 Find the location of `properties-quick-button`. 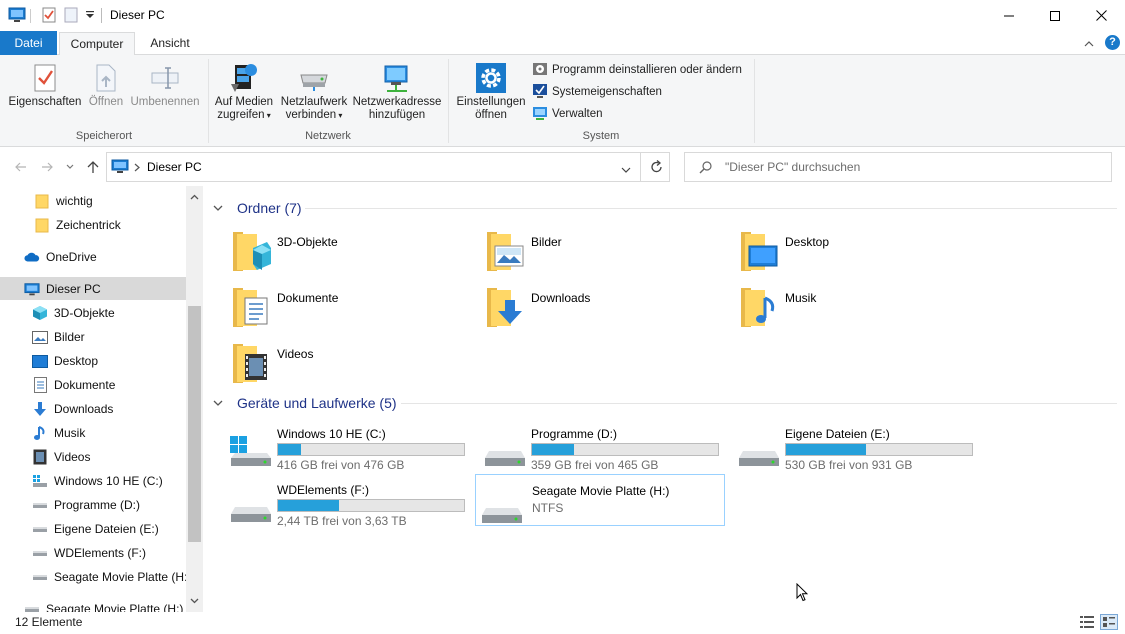

properties-quick-button is located at coordinates (49, 15).